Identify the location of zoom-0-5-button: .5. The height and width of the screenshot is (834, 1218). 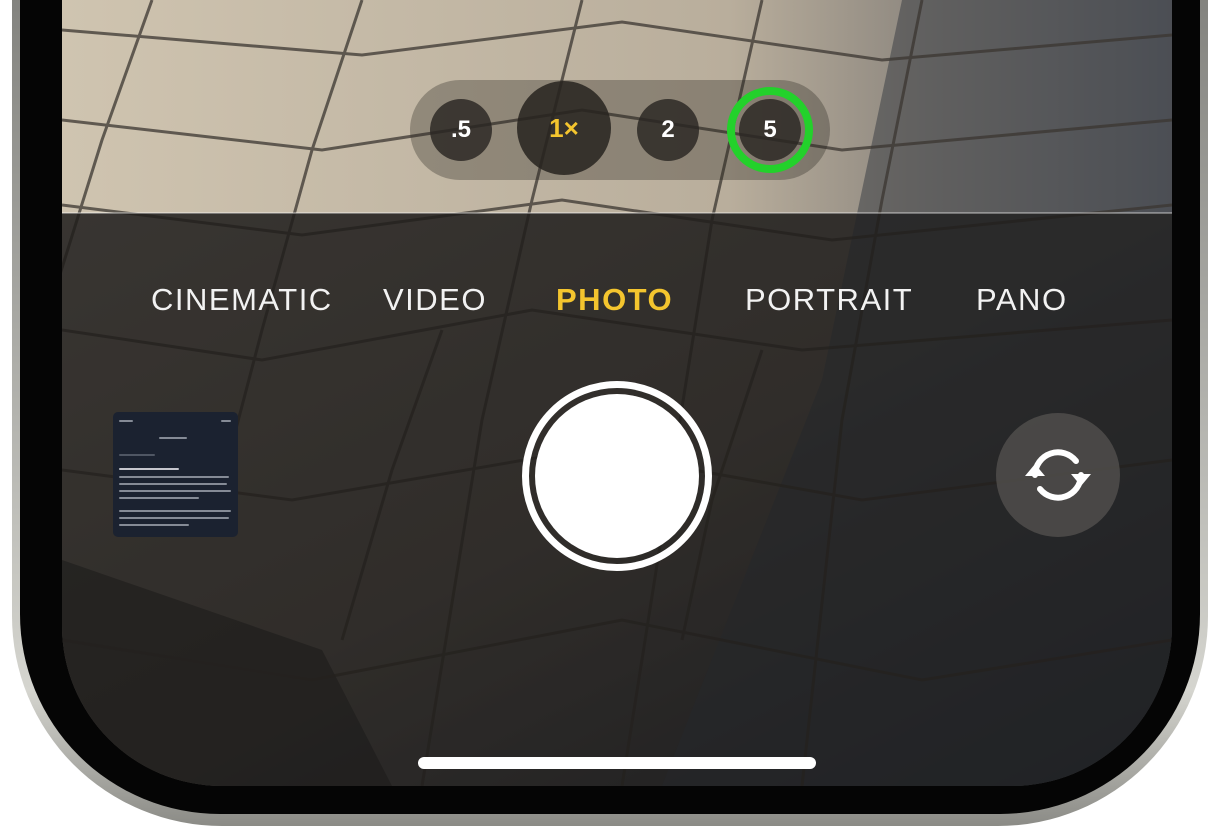
(461, 130).